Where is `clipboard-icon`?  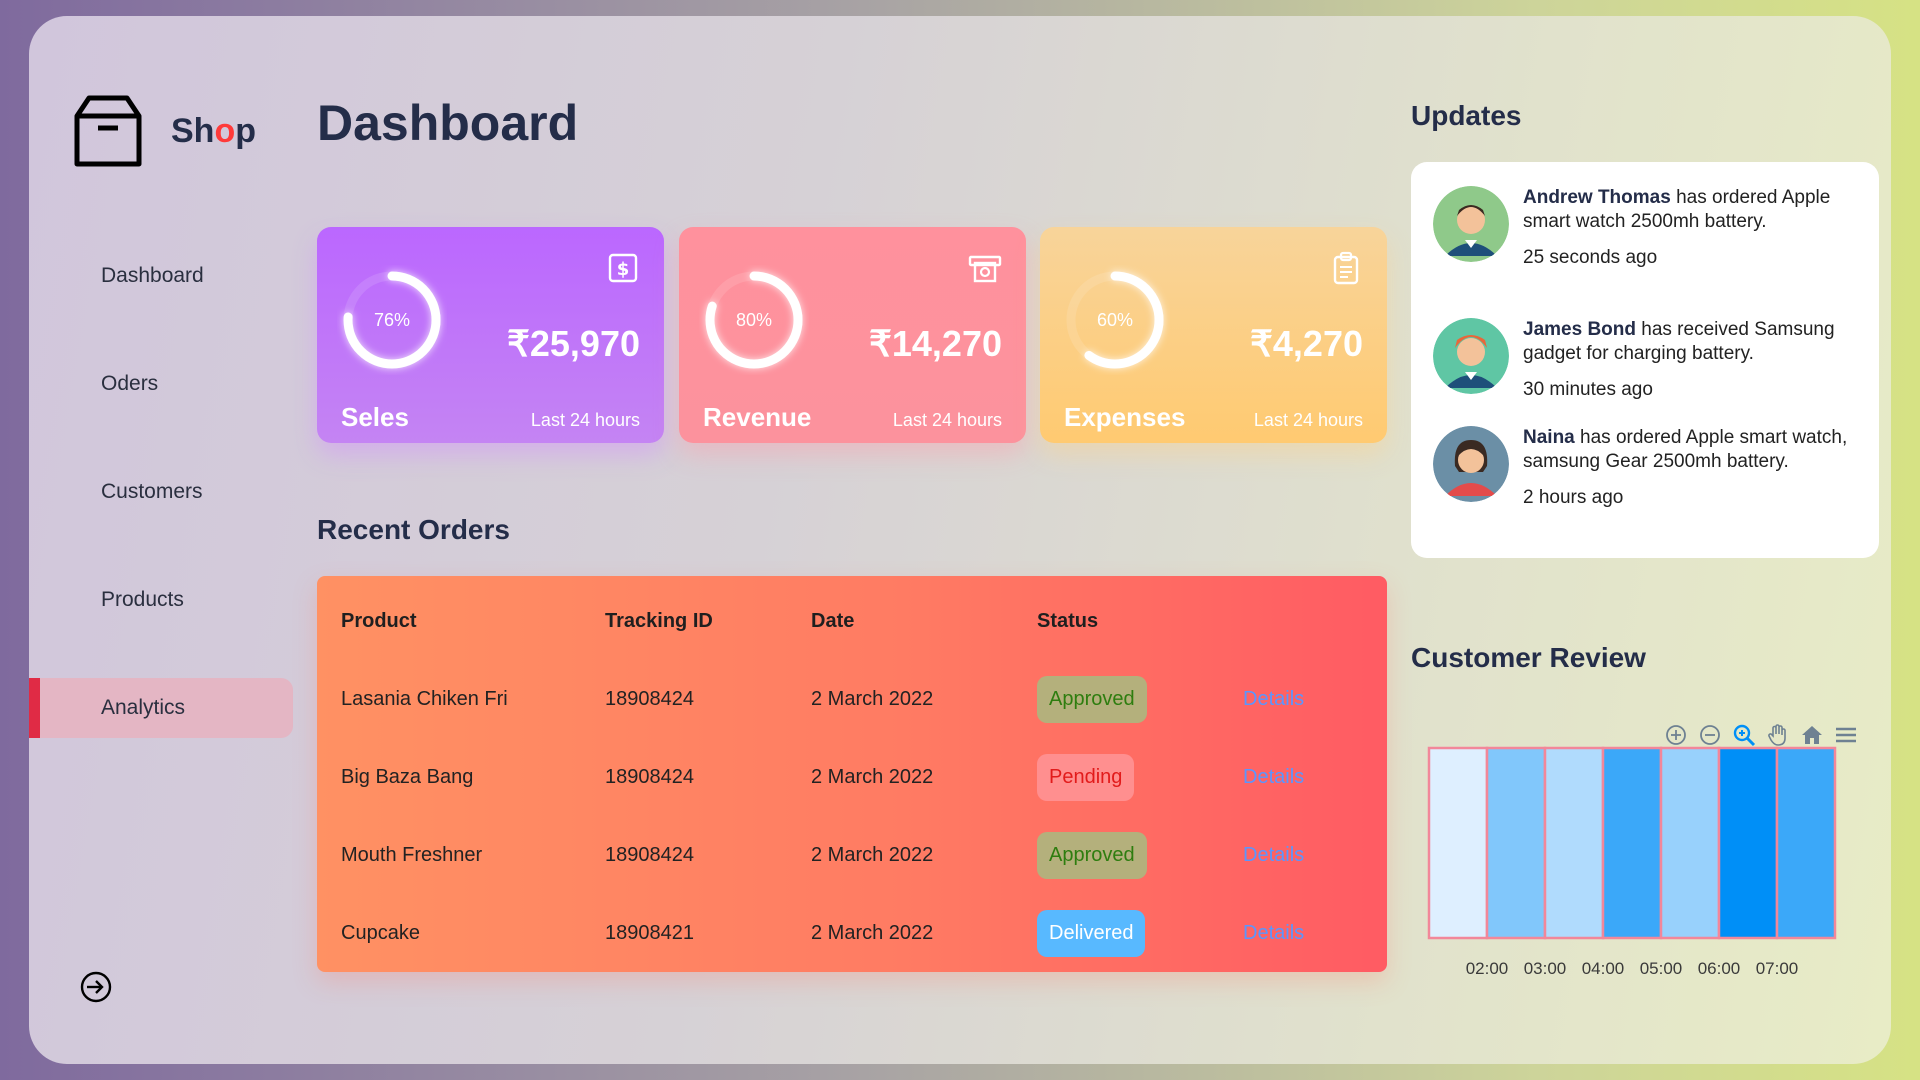
clipboard-icon is located at coordinates (1346, 268).